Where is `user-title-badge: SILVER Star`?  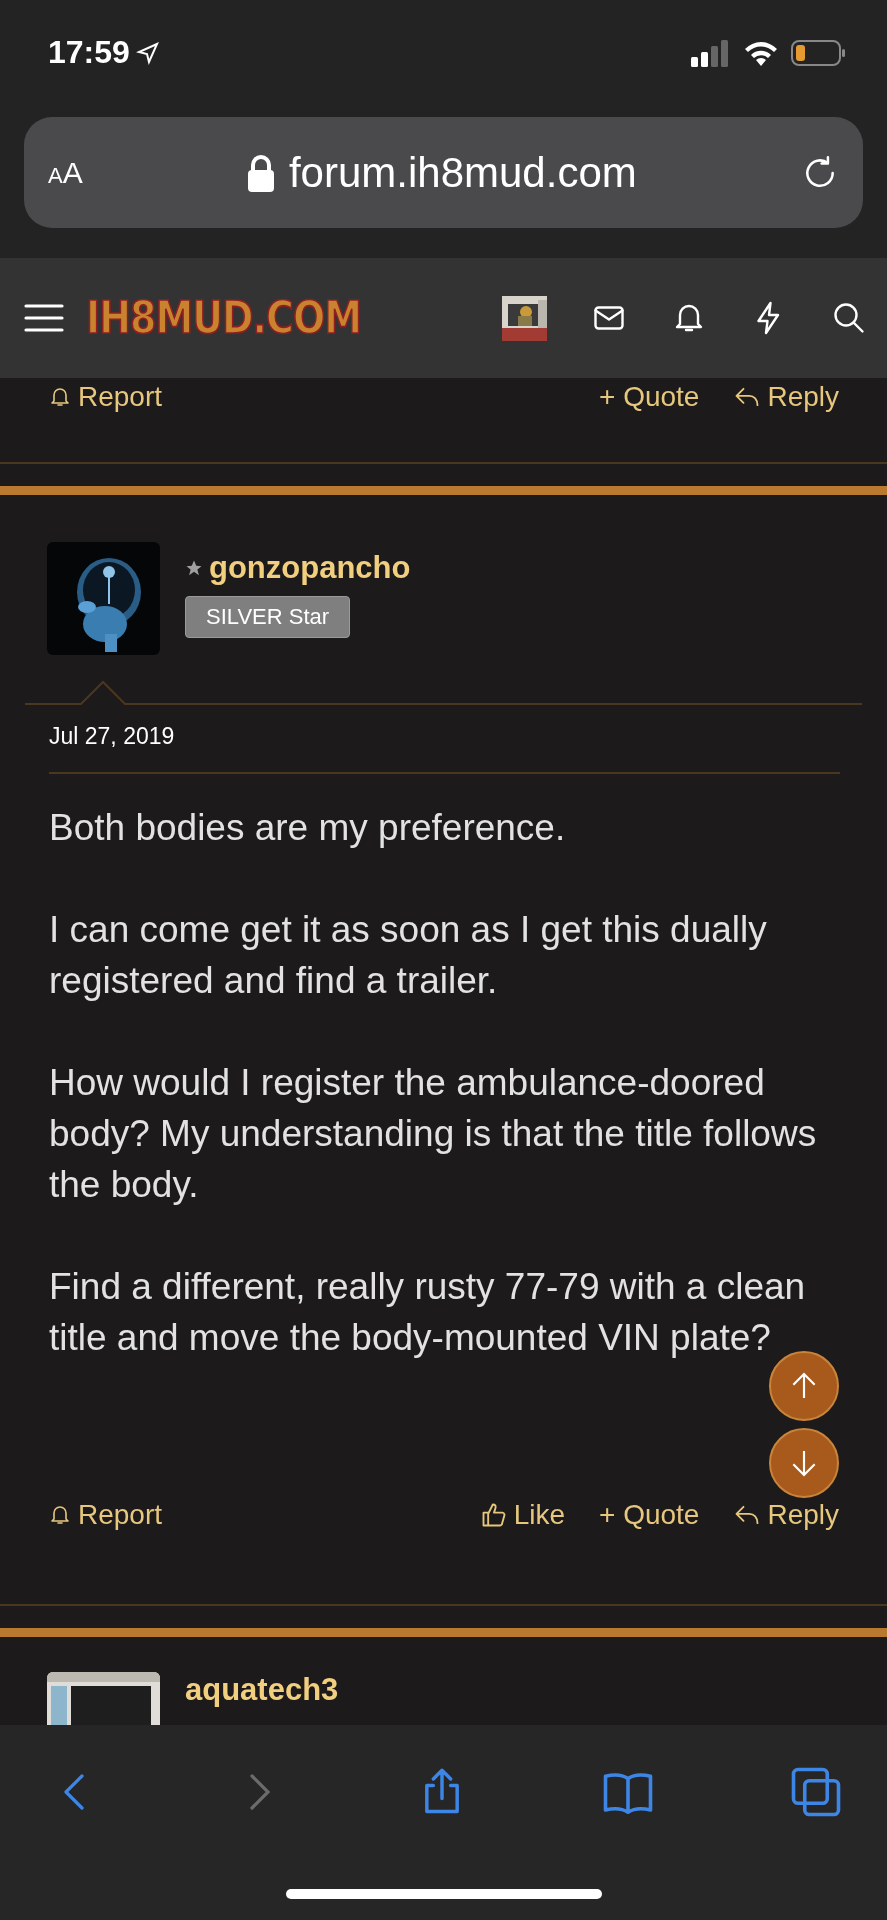
user-title-badge: SILVER Star is located at coordinates (268, 617).